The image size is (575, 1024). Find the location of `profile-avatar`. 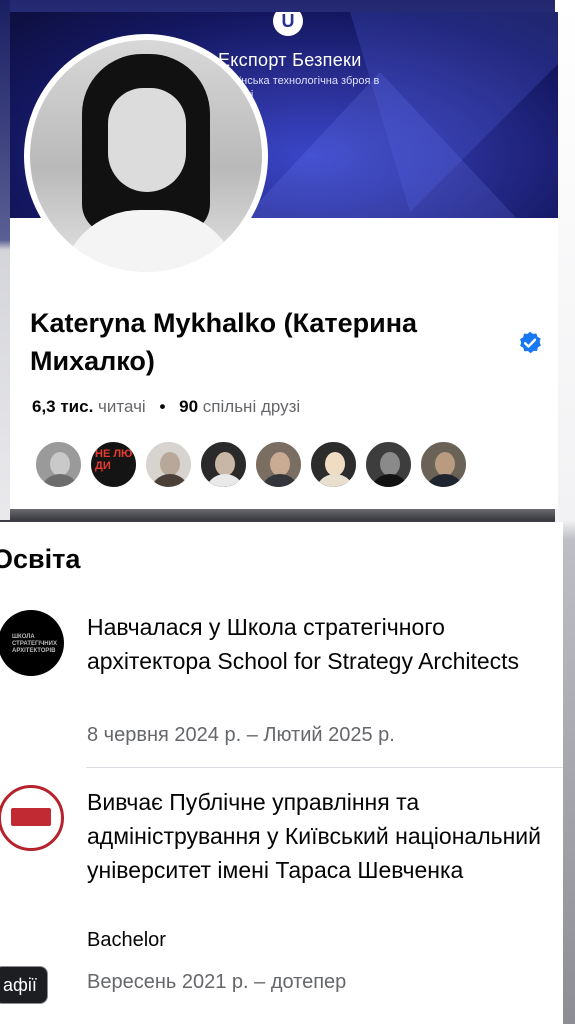

profile-avatar is located at coordinates (146, 156).